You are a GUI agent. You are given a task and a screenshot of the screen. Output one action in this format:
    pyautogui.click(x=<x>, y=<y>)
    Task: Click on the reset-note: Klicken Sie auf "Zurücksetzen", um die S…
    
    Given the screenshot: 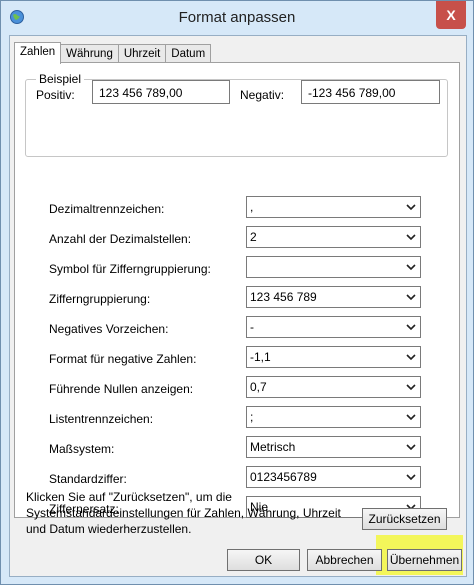 What is the action you would take?
    pyautogui.click(x=183, y=513)
    